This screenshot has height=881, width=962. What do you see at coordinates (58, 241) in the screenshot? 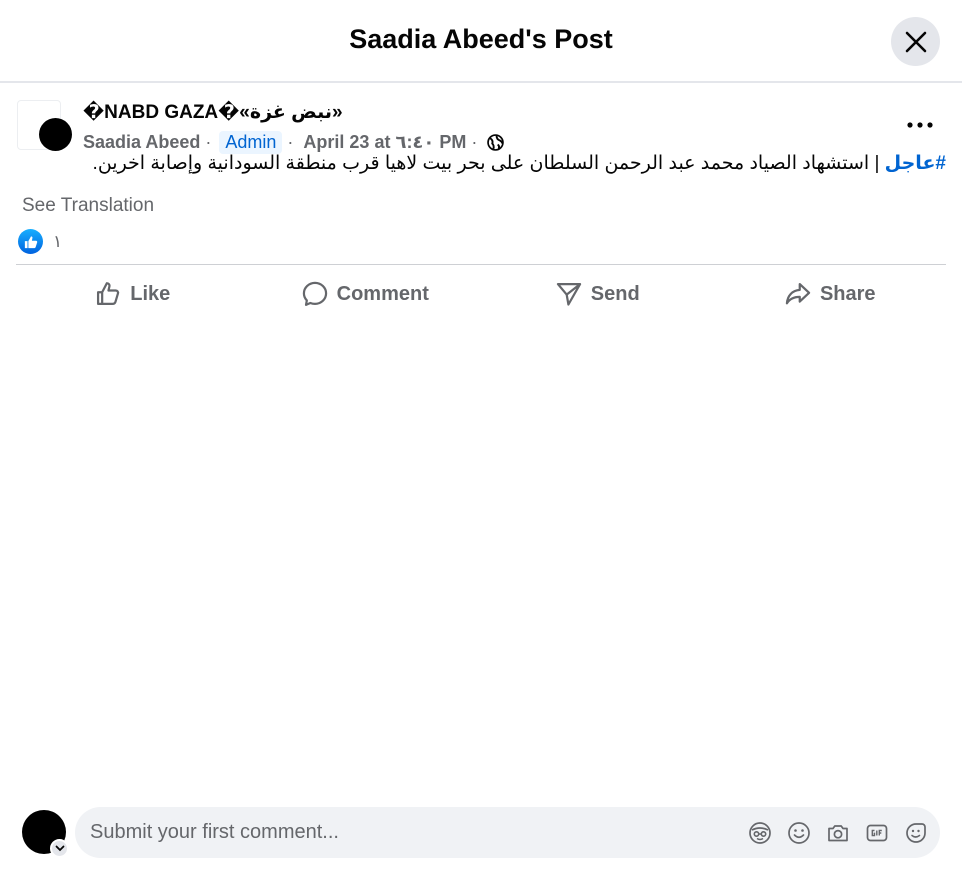
I see `reaction-count: ١` at bounding box center [58, 241].